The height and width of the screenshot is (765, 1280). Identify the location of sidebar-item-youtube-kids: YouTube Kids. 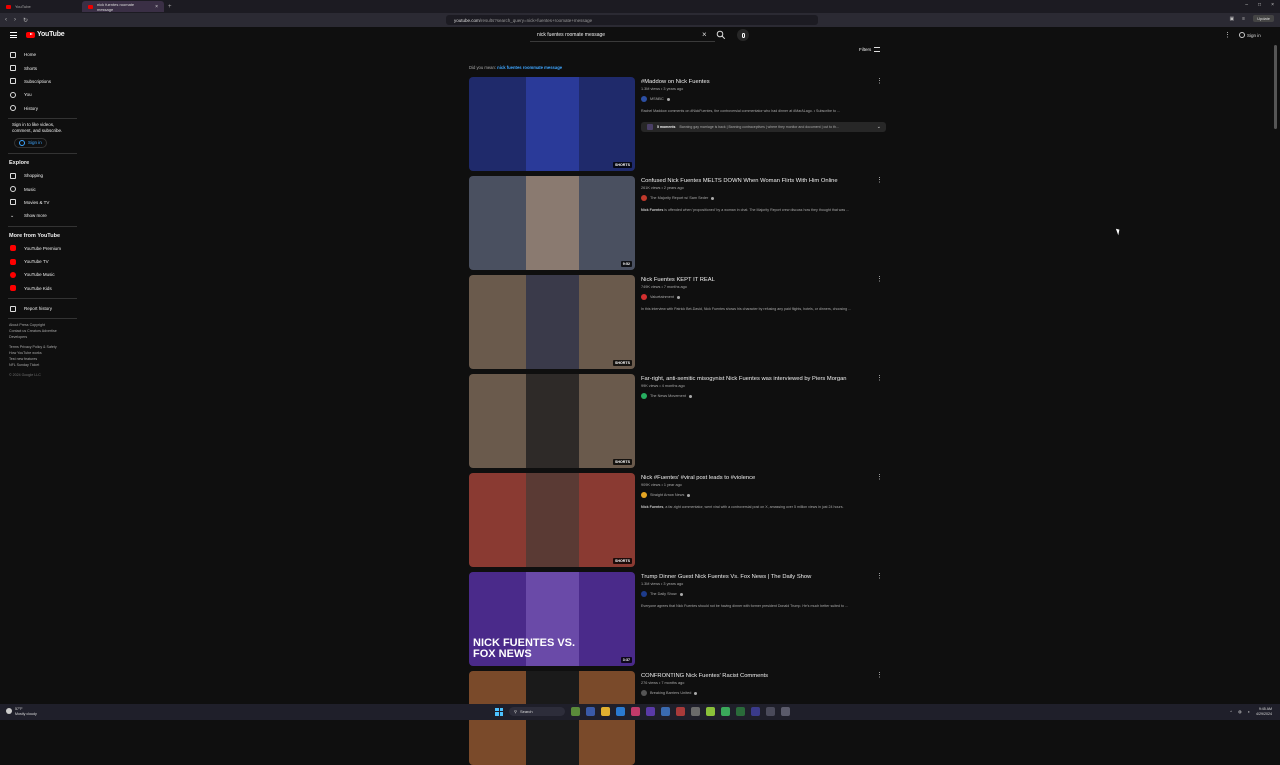
(42, 288).